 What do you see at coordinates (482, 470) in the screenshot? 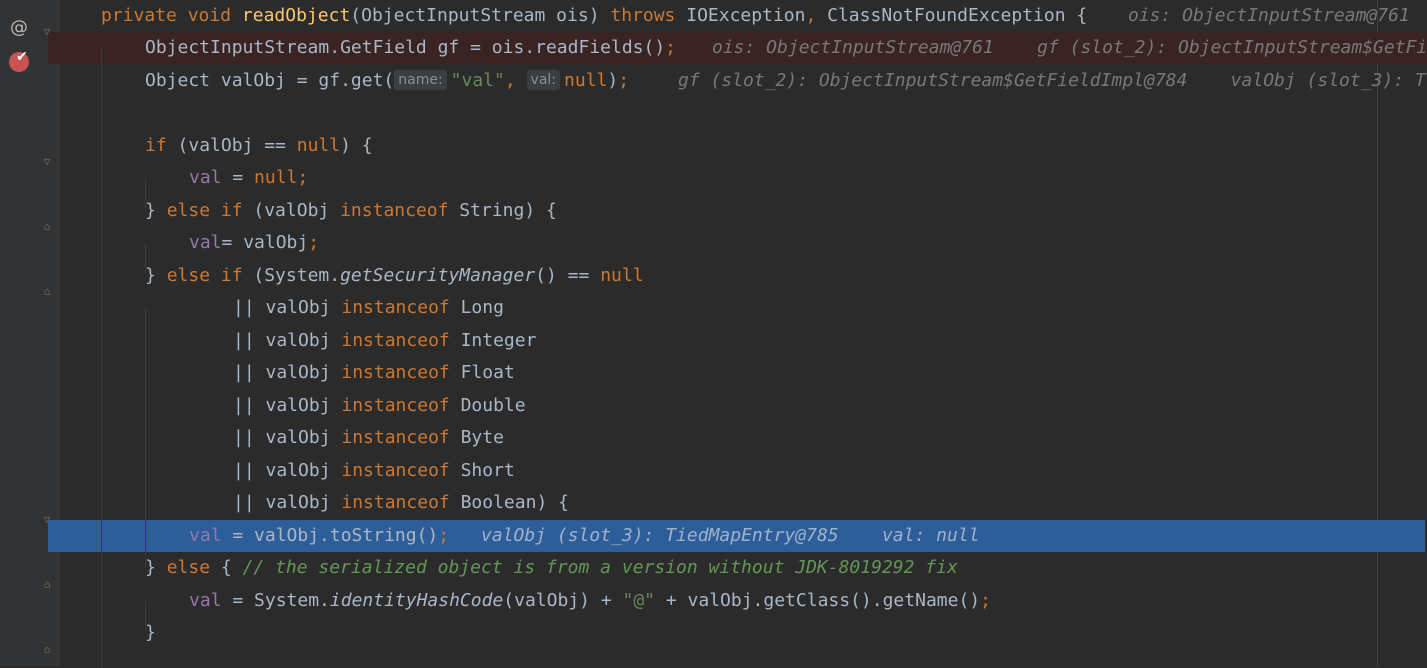
I see `code-token: Short` at bounding box center [482, 470].